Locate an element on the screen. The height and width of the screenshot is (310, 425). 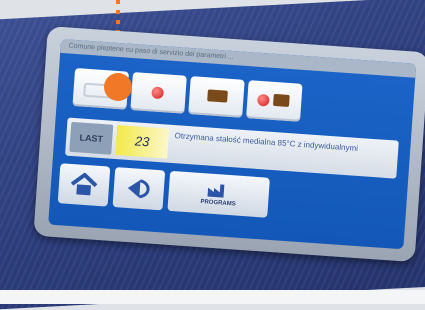
counter-value: 23 is located at coordinates (142, 142).